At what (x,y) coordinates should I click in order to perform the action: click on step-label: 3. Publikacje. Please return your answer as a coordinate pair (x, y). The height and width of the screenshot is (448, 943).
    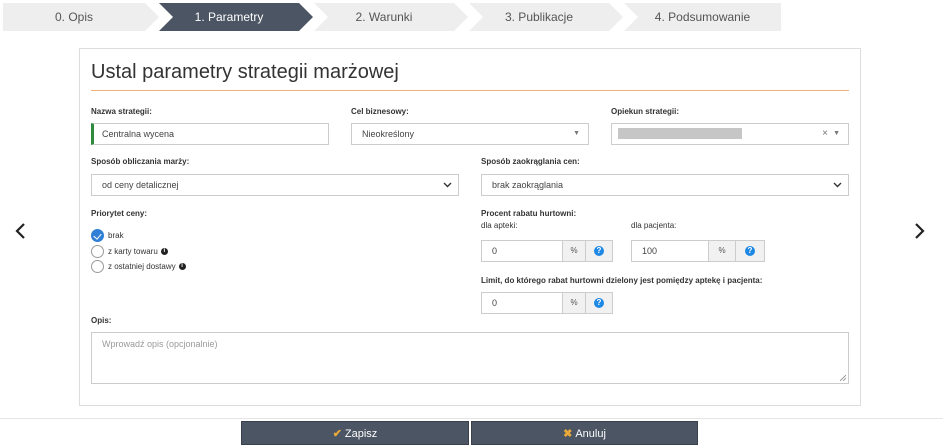
    Looking at the image, I should click on (539, 17).